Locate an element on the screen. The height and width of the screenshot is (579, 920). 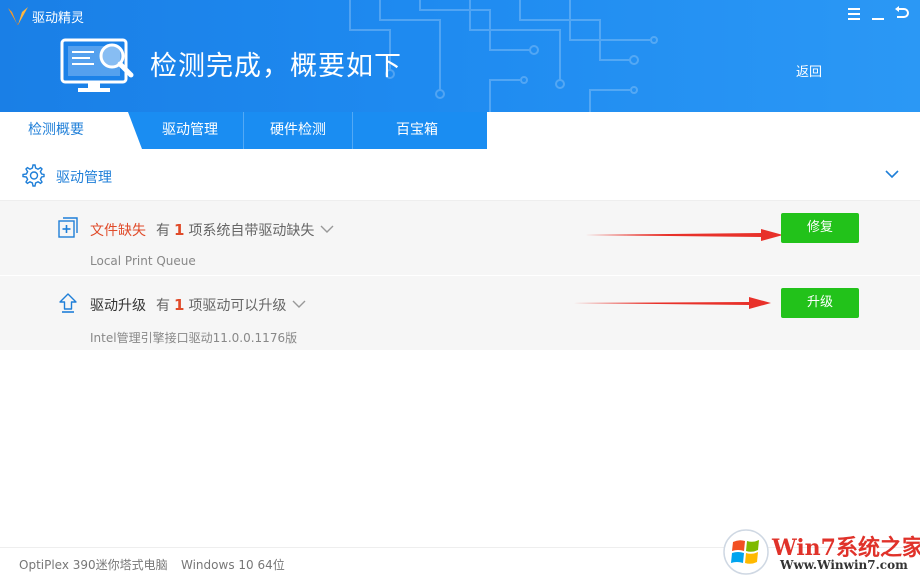
app-title: 驱动精灵 is located at coordinates (58, 18).